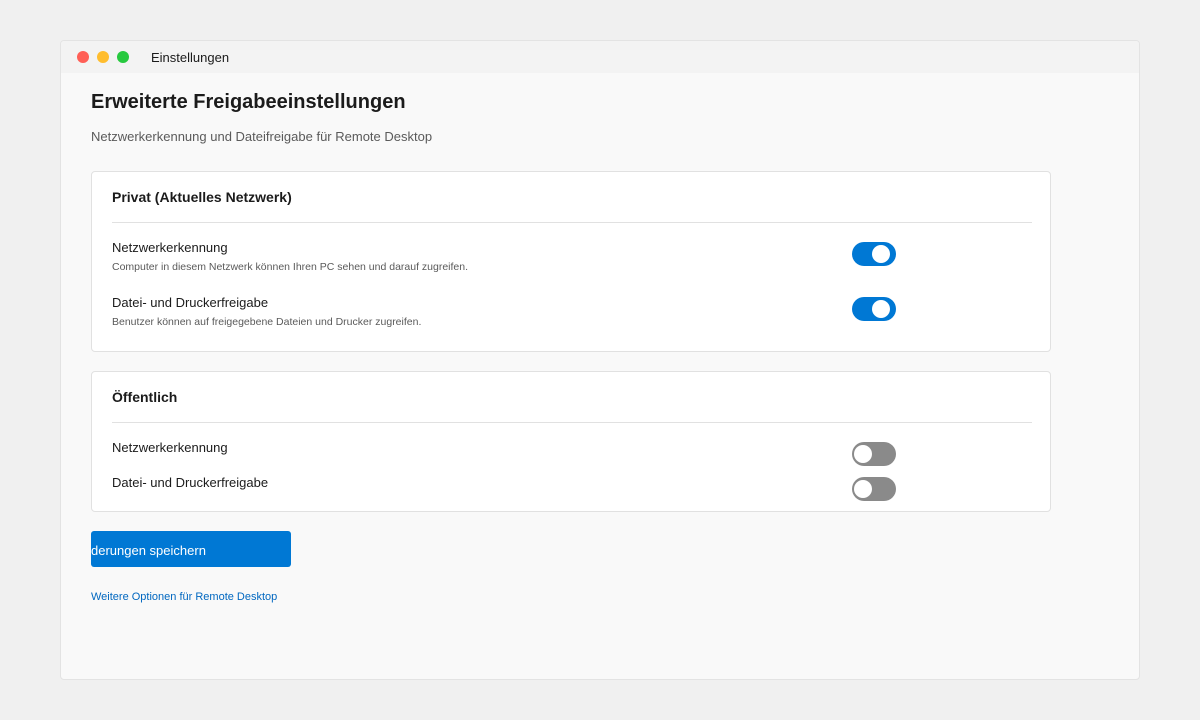  Describe the element at coordinates (123, 57) in the screenshot. I see `maximize-window-button` at that location.